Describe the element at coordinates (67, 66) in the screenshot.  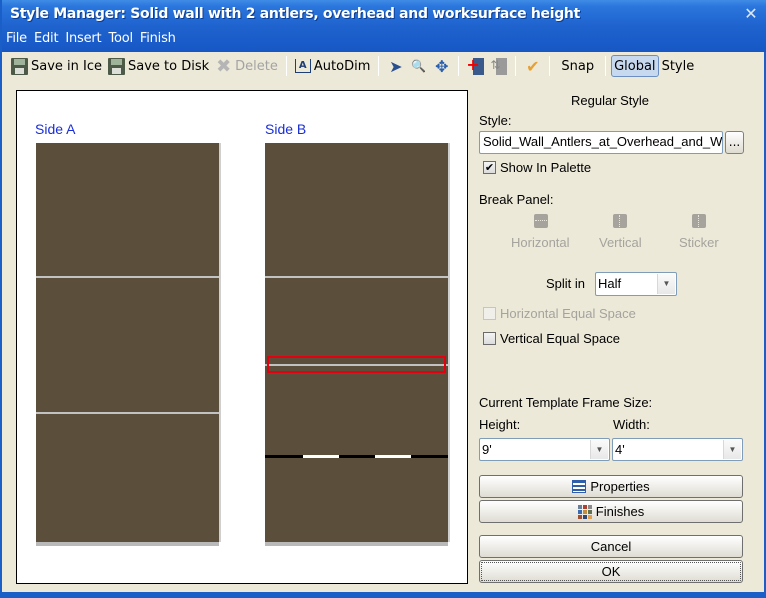
I see `save-in-ice-label: Save in Ice` at that location.